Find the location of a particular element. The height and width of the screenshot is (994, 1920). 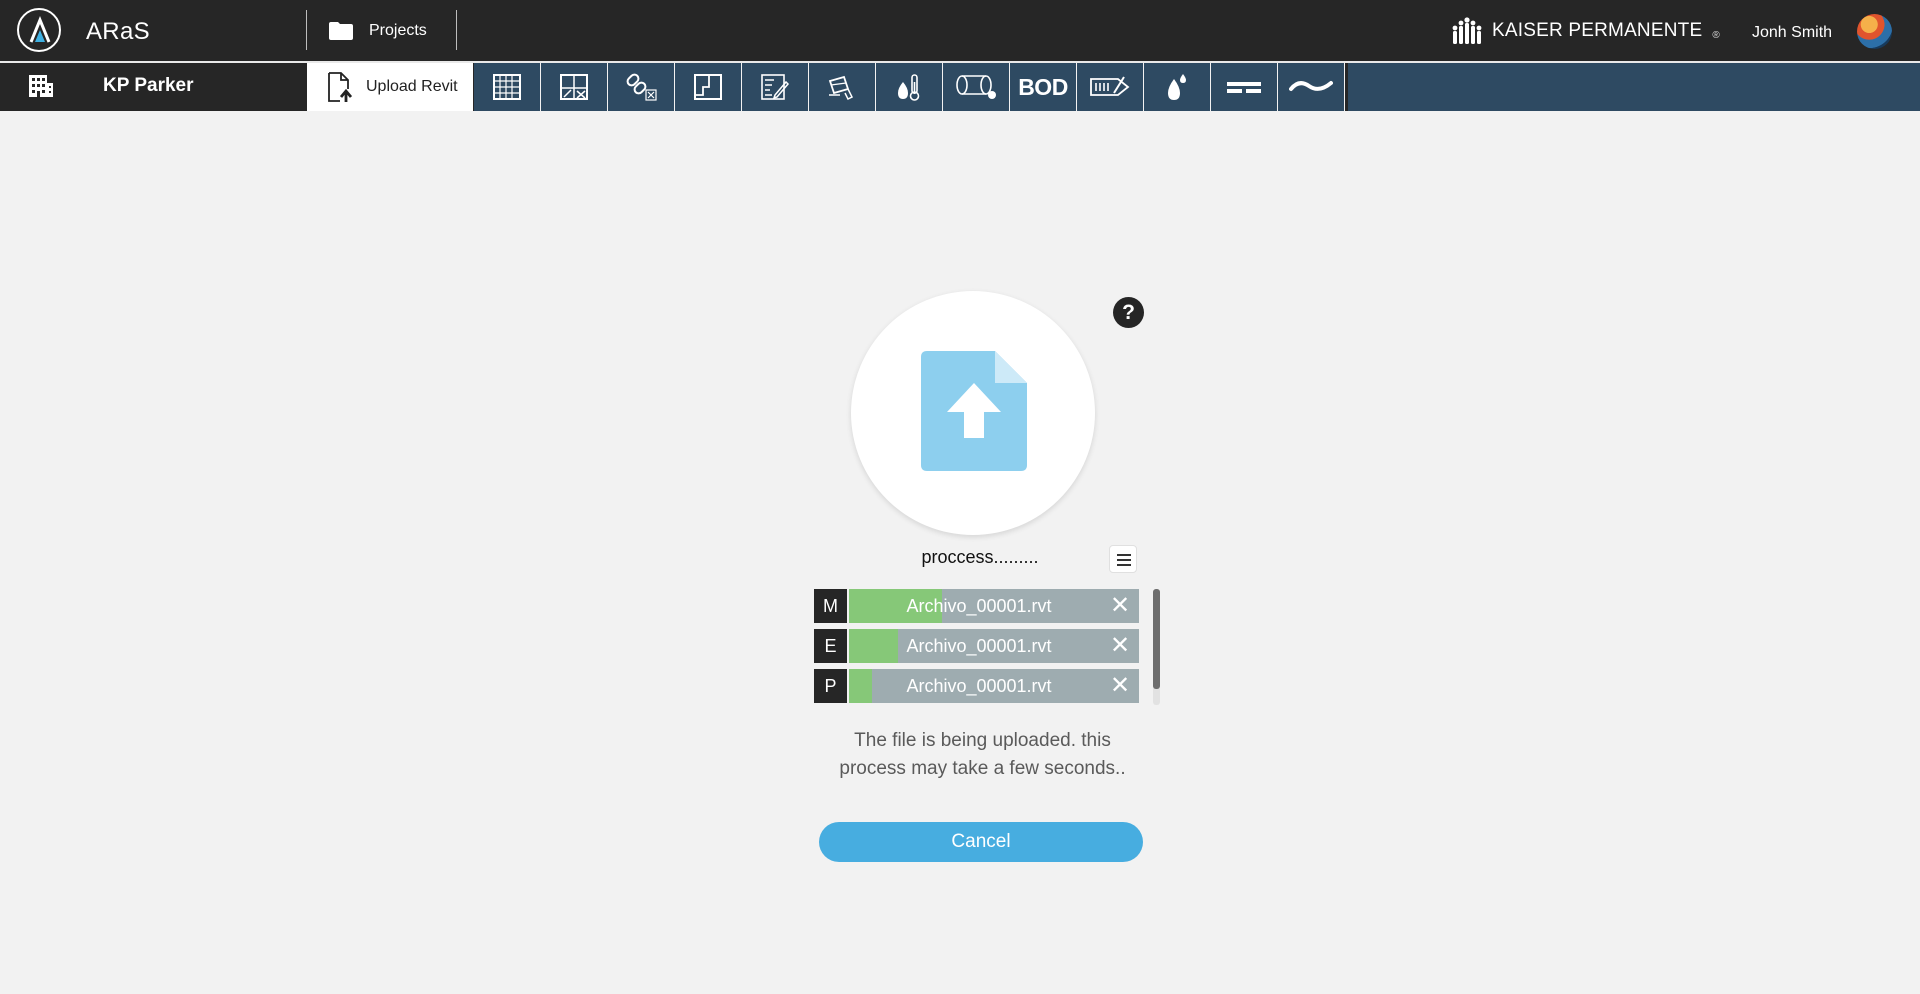

wave-icon is located at coordinates (1311, 86).